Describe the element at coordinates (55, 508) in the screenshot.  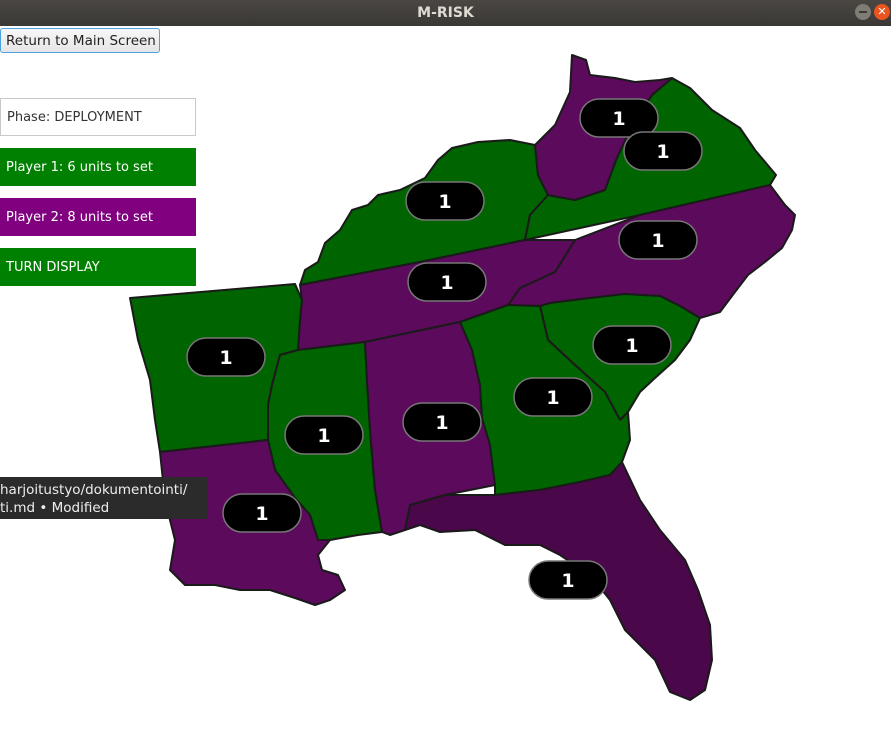
I see `tooltip-line-2: ti.md • Modified` at that location.